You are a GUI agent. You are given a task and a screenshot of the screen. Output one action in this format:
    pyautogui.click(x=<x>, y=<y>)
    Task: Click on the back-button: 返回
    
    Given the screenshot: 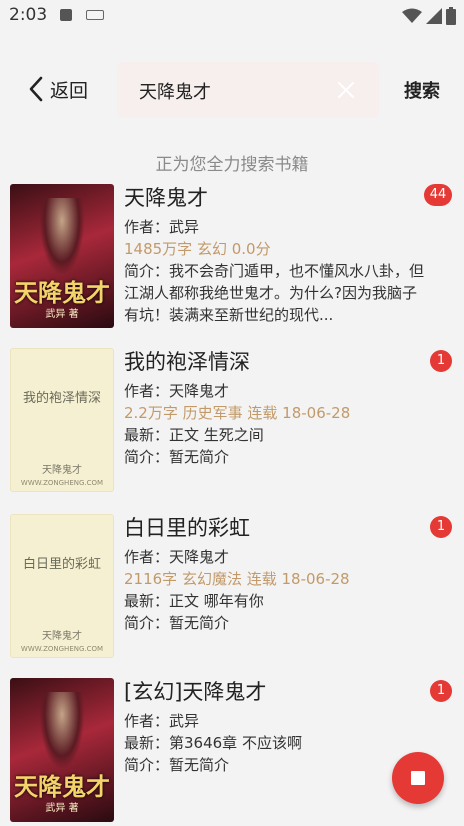 What is the action you would take?
    pyautogui.click(x=58, y=89)
    